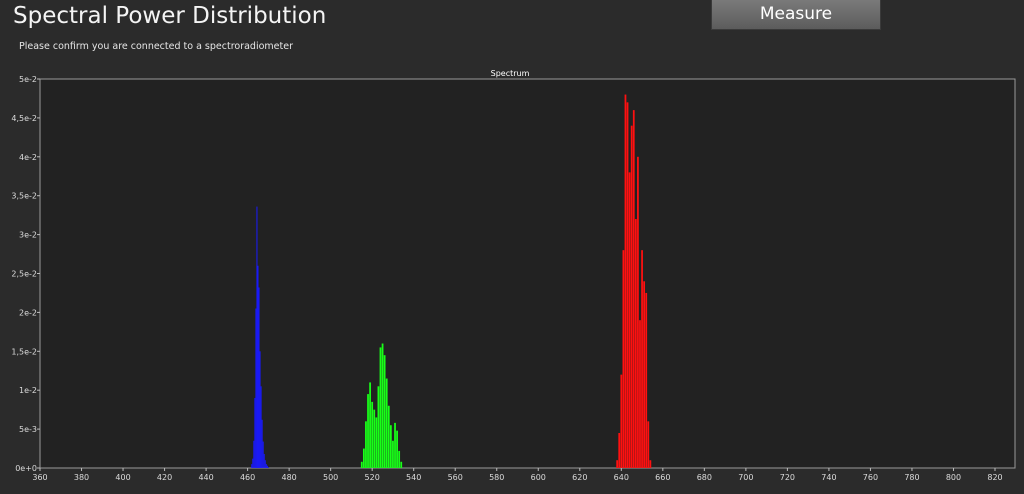 This screenshot has height=494, width=1024. I want to click on x-tick-label: 400, so click(122, 477).